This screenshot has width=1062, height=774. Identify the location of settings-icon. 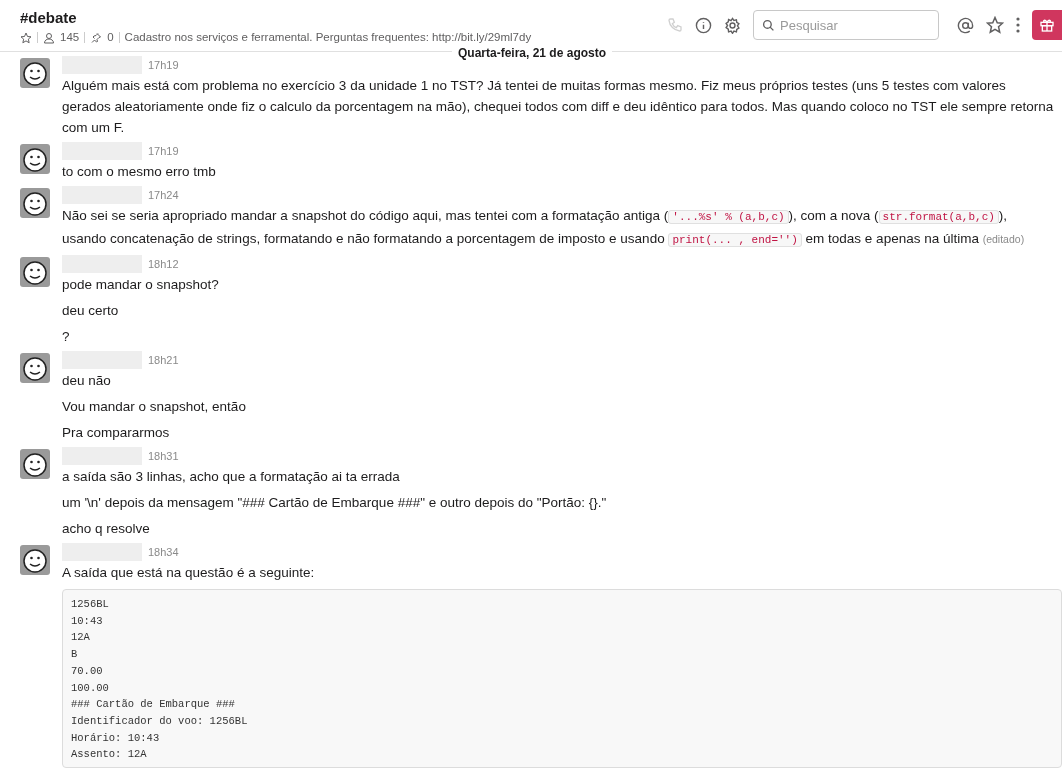
(732, 25).